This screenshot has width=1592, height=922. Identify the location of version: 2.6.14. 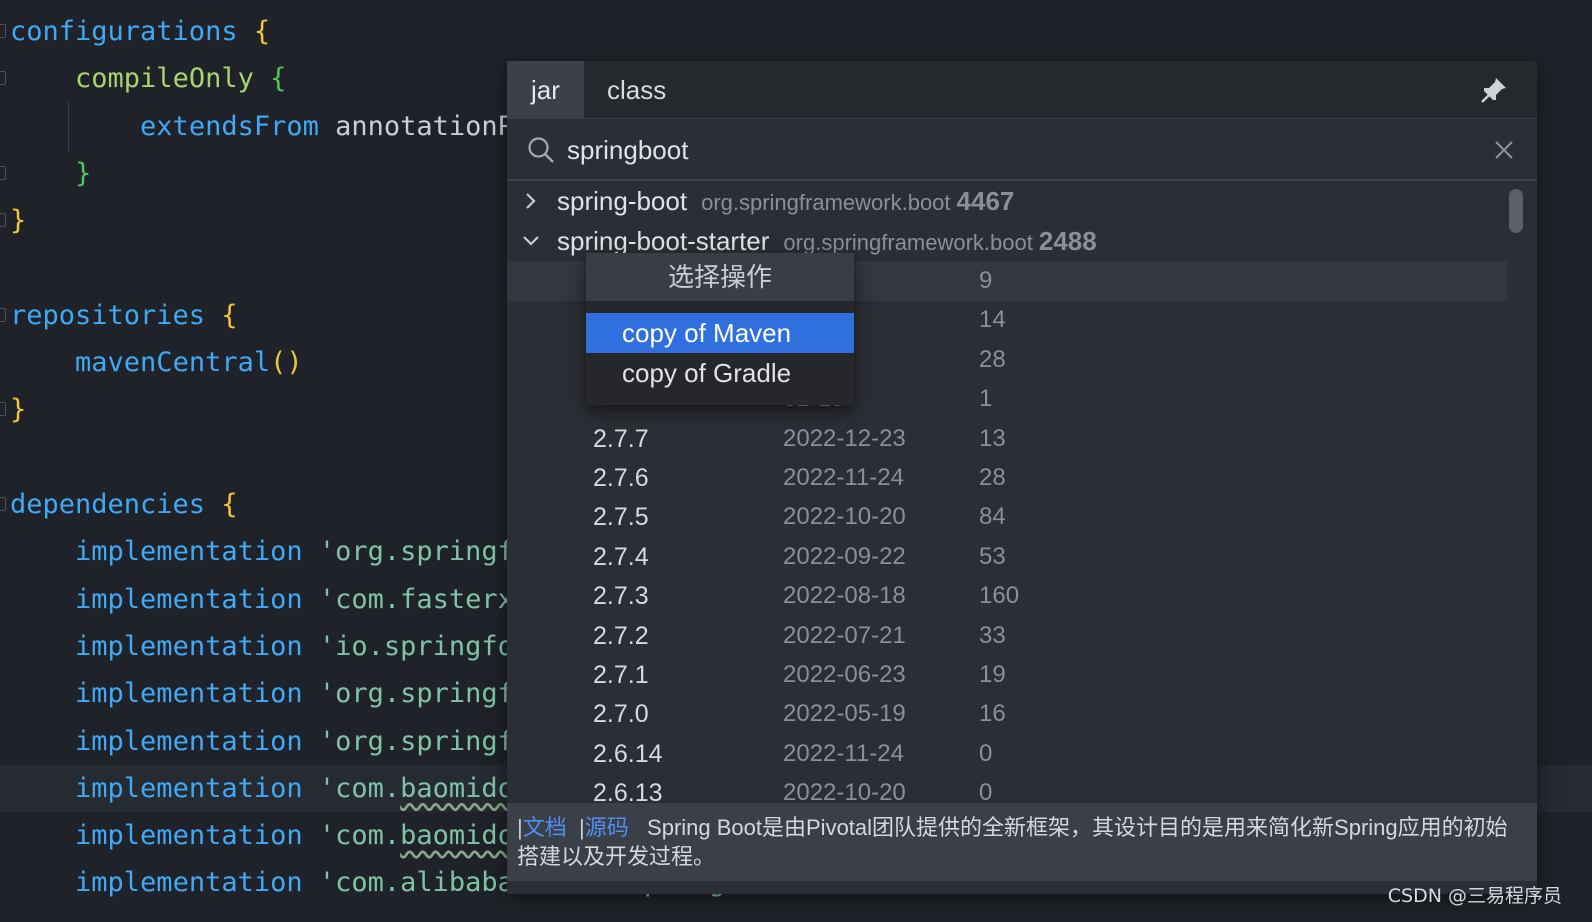
(628, 753).